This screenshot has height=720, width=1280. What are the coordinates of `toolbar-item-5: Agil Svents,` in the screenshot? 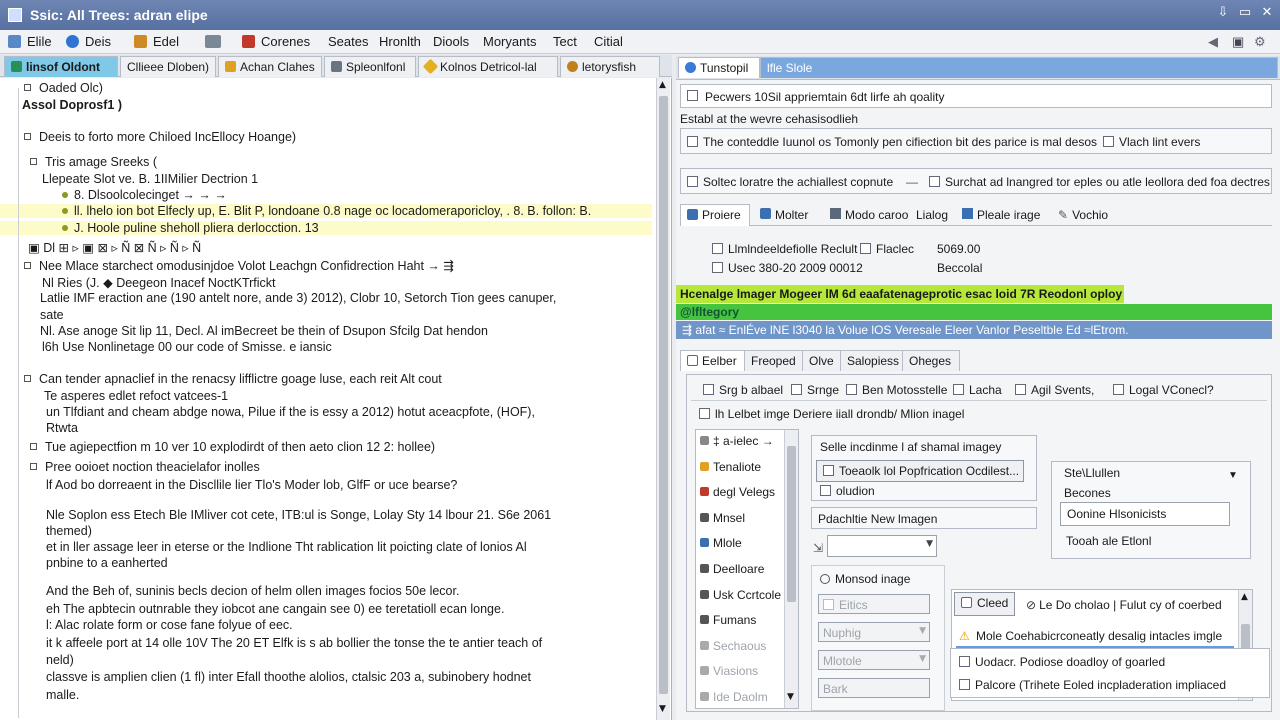 It's located at (1054, 390).